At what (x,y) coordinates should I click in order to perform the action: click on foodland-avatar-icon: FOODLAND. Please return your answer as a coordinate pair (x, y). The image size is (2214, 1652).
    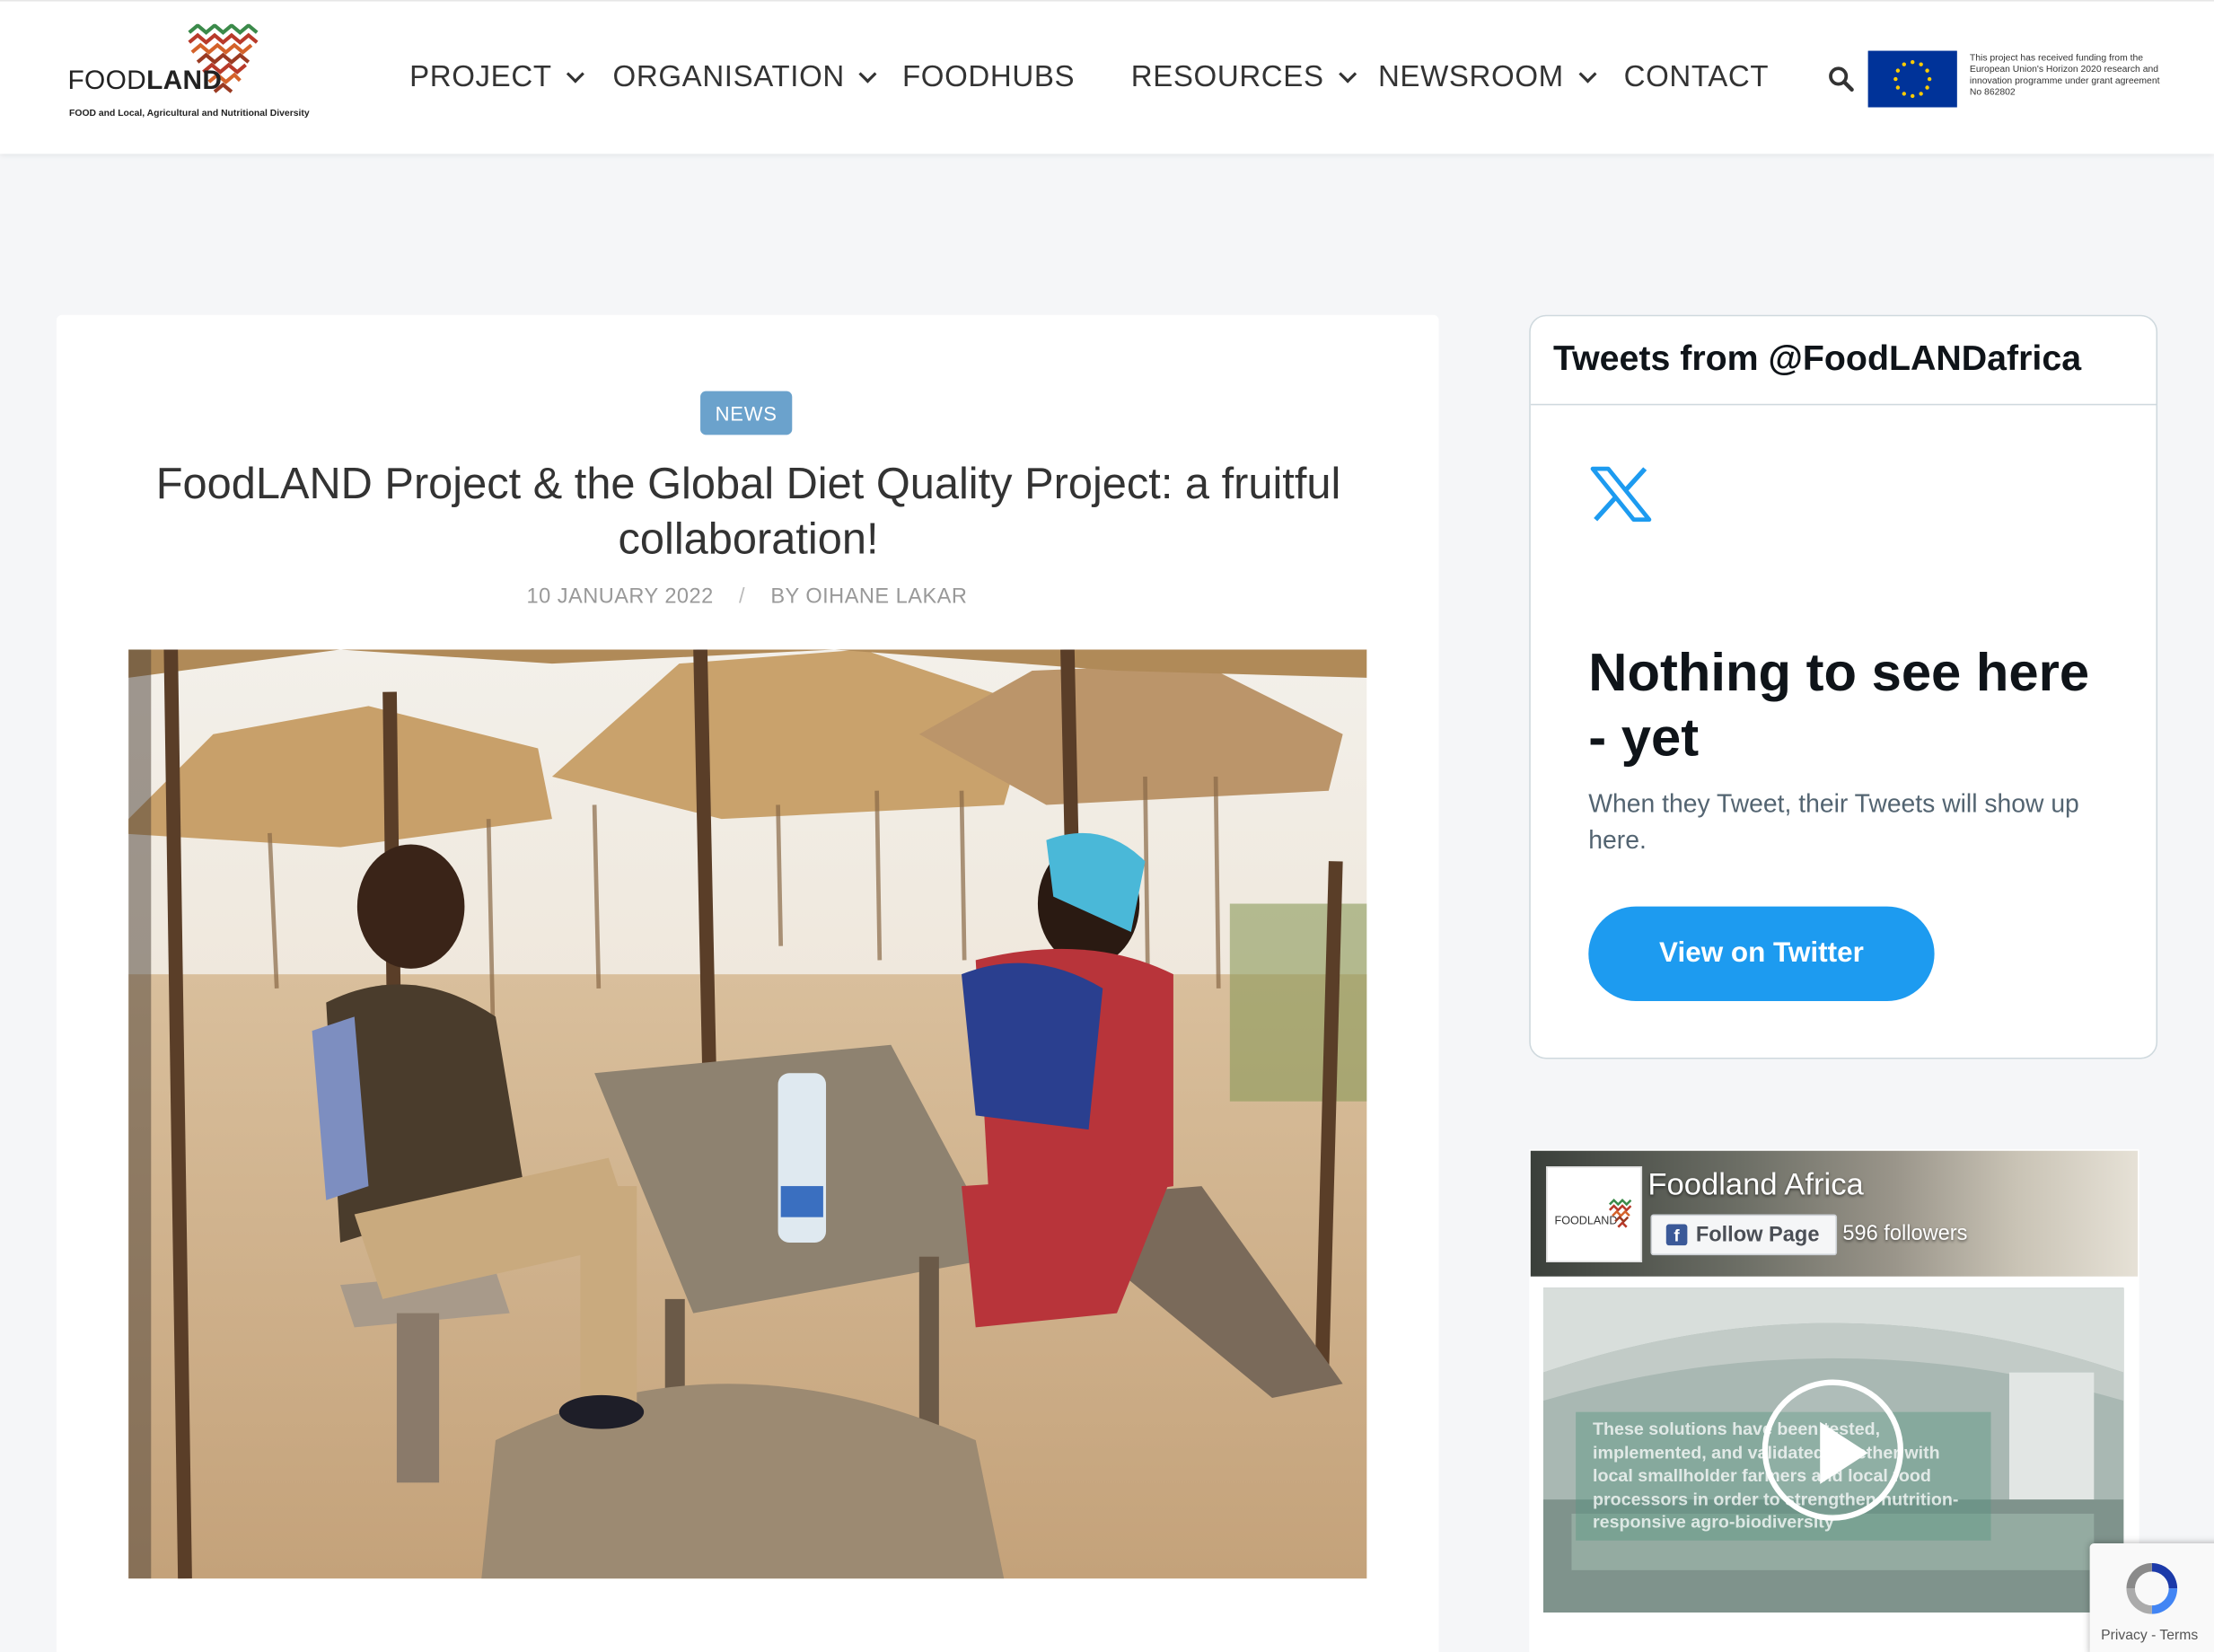
    Looking at the image, I should click on (1593, 1213).